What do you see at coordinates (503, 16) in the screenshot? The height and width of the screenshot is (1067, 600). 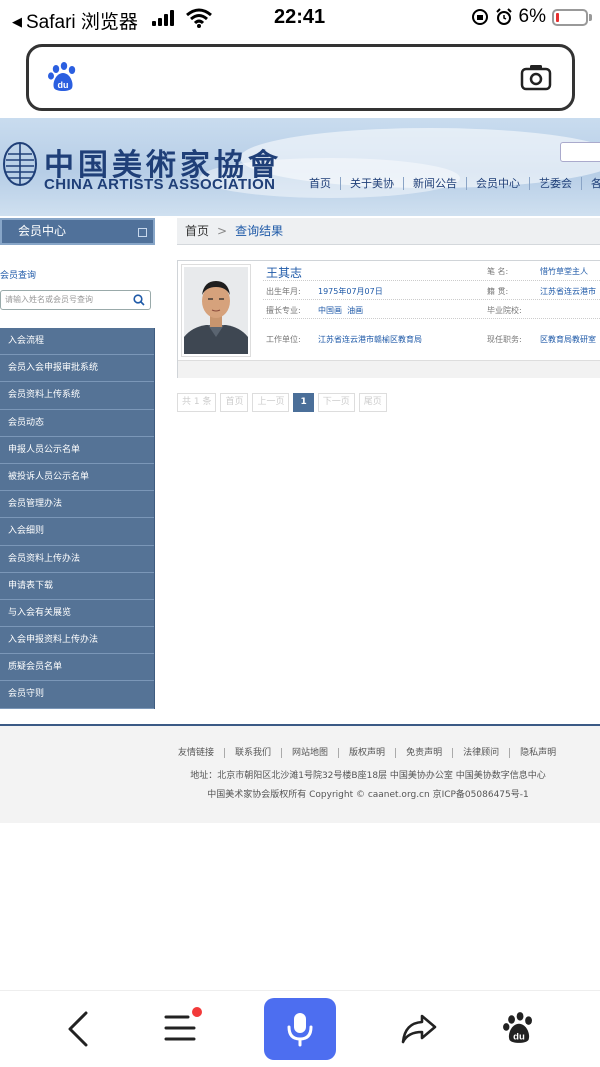 I see `alarm-icon` at bounding box center [503, 16].